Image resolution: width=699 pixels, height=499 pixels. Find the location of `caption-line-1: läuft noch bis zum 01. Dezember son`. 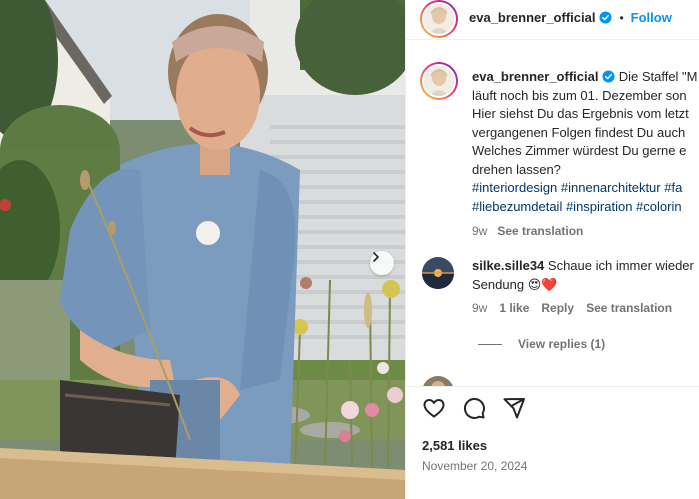

caption-line-1: läuft noch bis zum 01. Dezember son is located at coordinates (579, 95).